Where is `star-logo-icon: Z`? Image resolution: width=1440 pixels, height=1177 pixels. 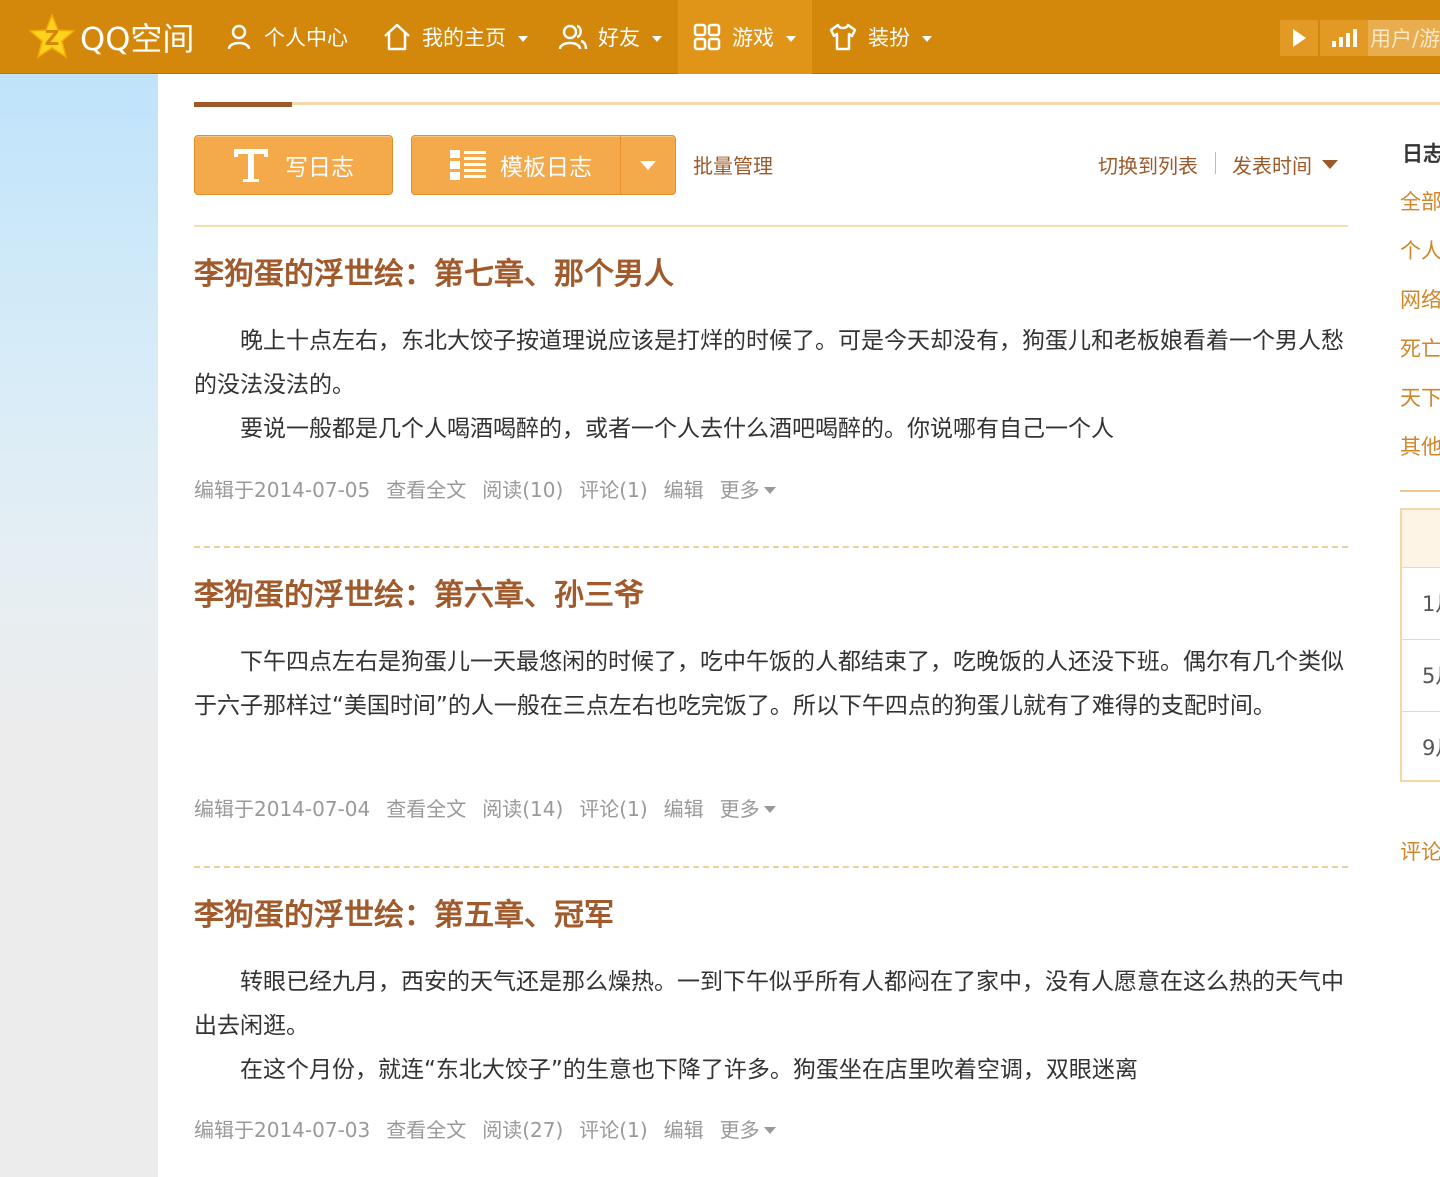
star-logo-icon: Z is located at coordinates (52, 36).